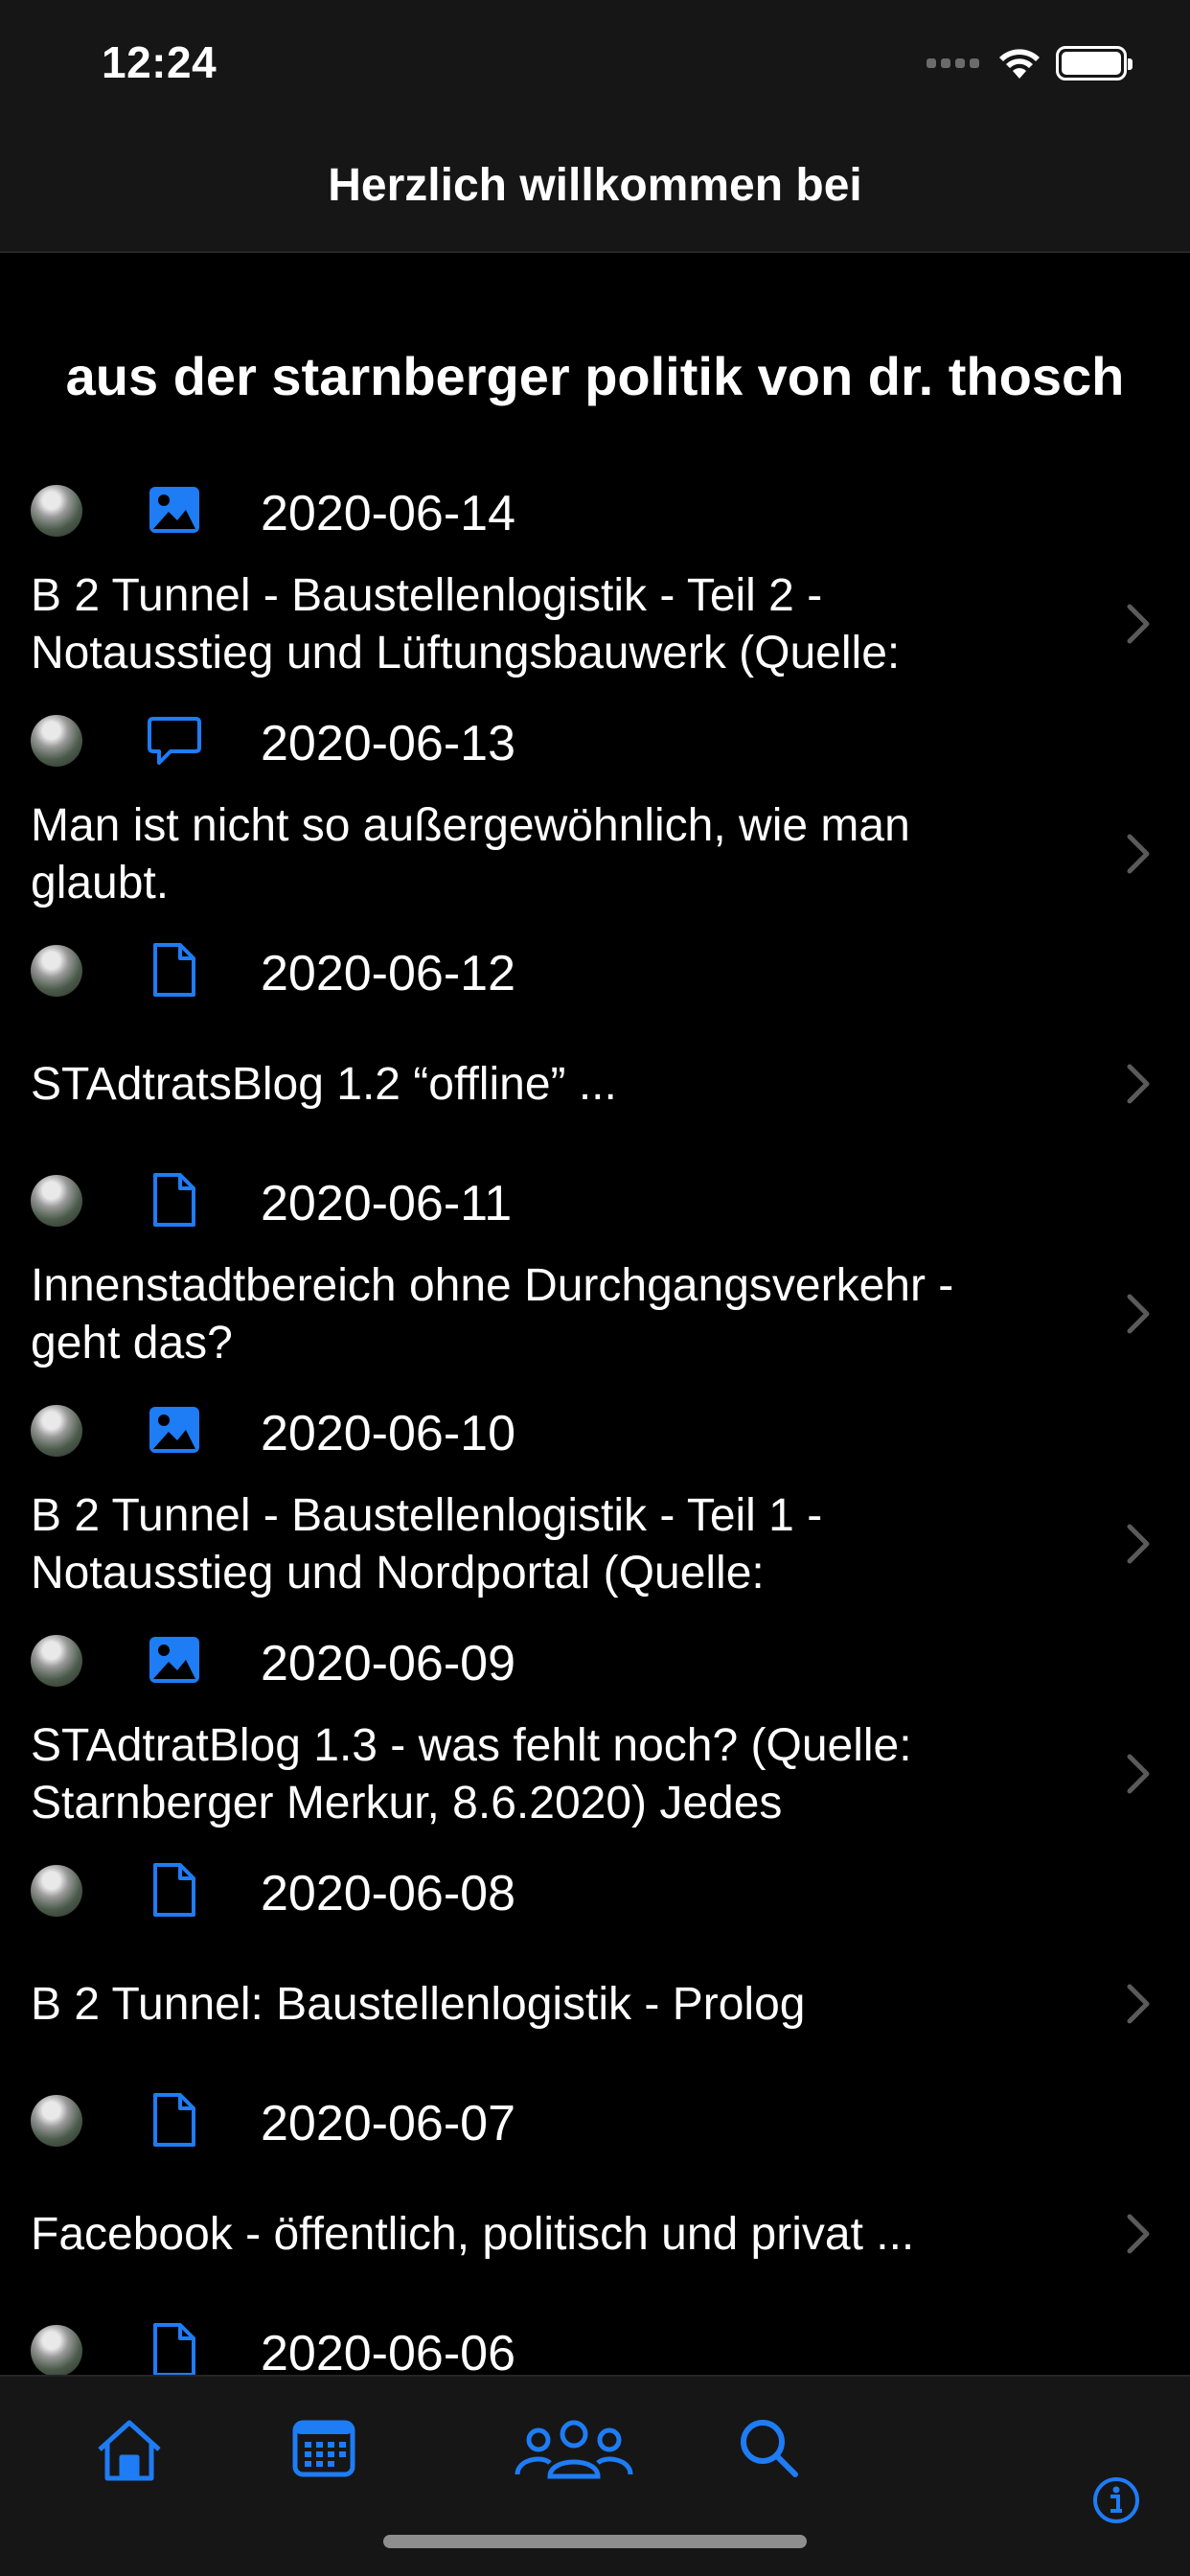  What do you see at coordinates (1019, 64) in the screenshot?
I see `wifi-icon` at bounding box center [1019, 64].